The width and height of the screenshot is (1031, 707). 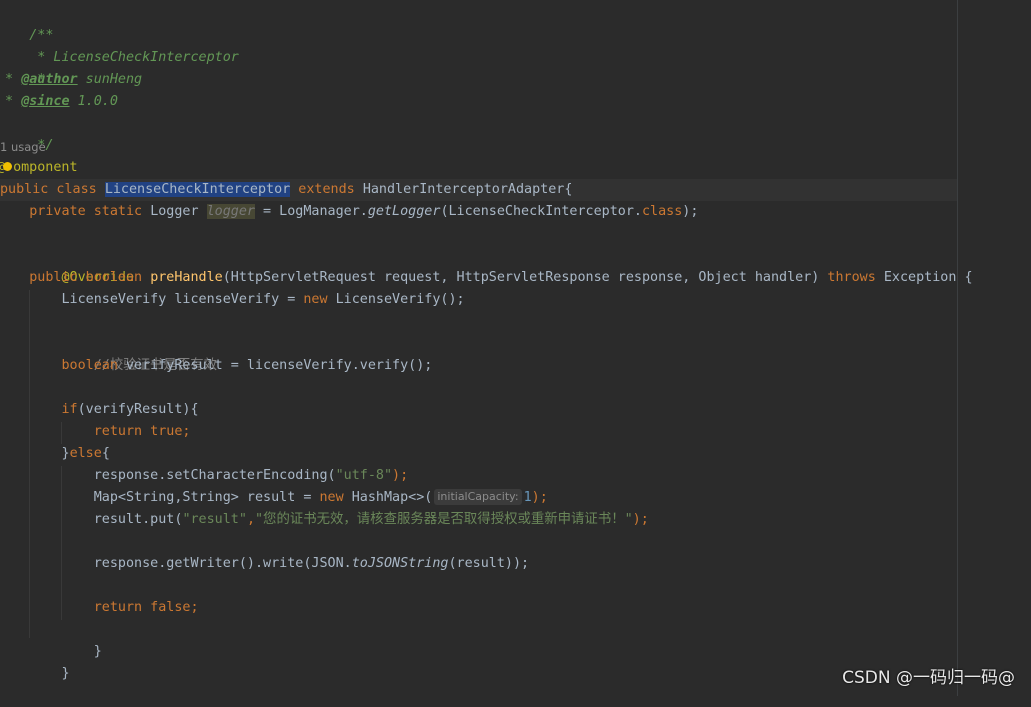 What do you see at coordinates (206, 497) in the screenshot?
I see `code: Map<String,String> result =` at bounding box center [206, 497].